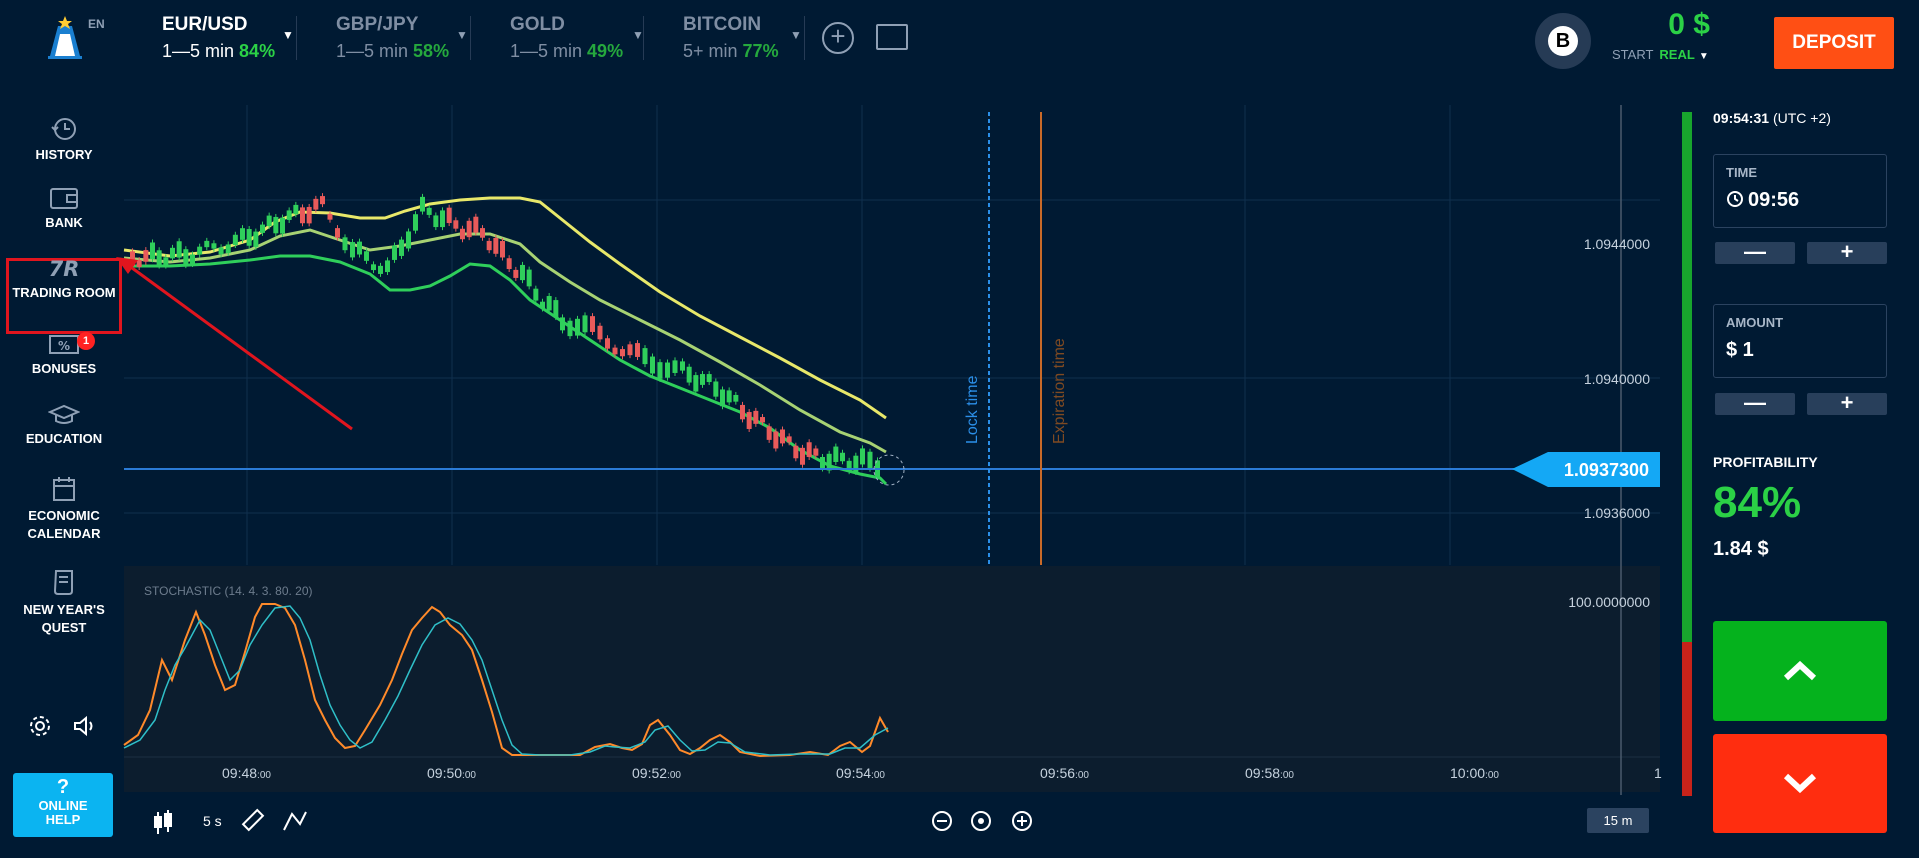 This screenshot has height=858, width=1919. Describe the element at coordinates (1800, 783) in the screenshot. I see `put-down-button` at that location.